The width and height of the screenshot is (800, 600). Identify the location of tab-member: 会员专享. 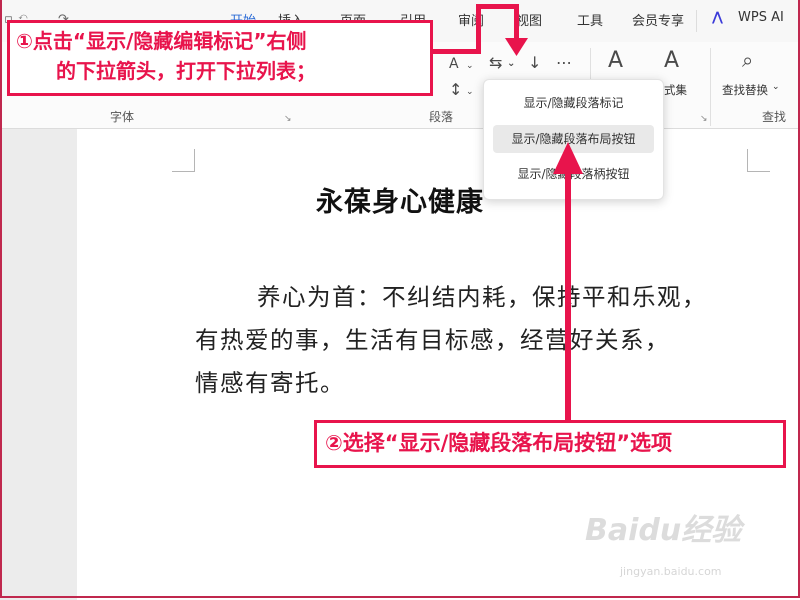
(658, 19).